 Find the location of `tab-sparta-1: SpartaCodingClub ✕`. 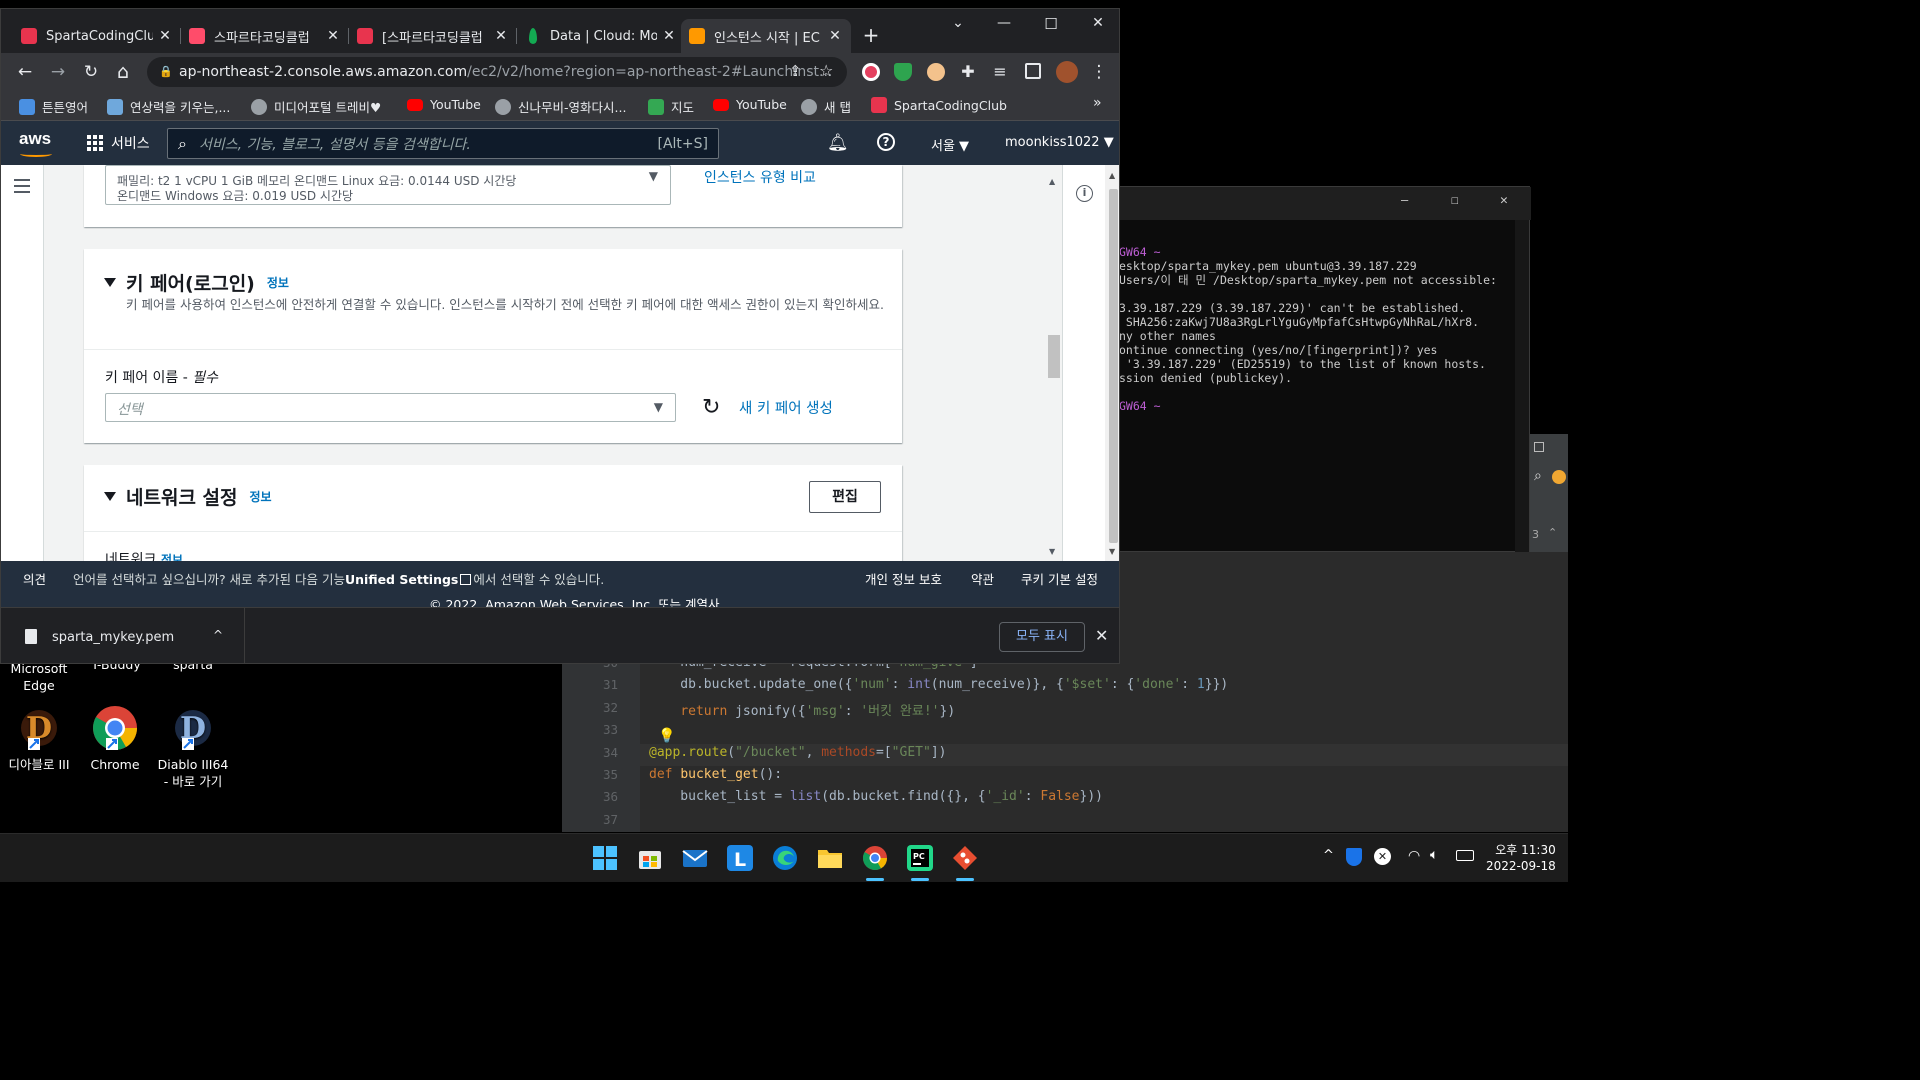

tab-sparta-1: SpartaCodingClub ✕ is located at coordinates (97, 36).